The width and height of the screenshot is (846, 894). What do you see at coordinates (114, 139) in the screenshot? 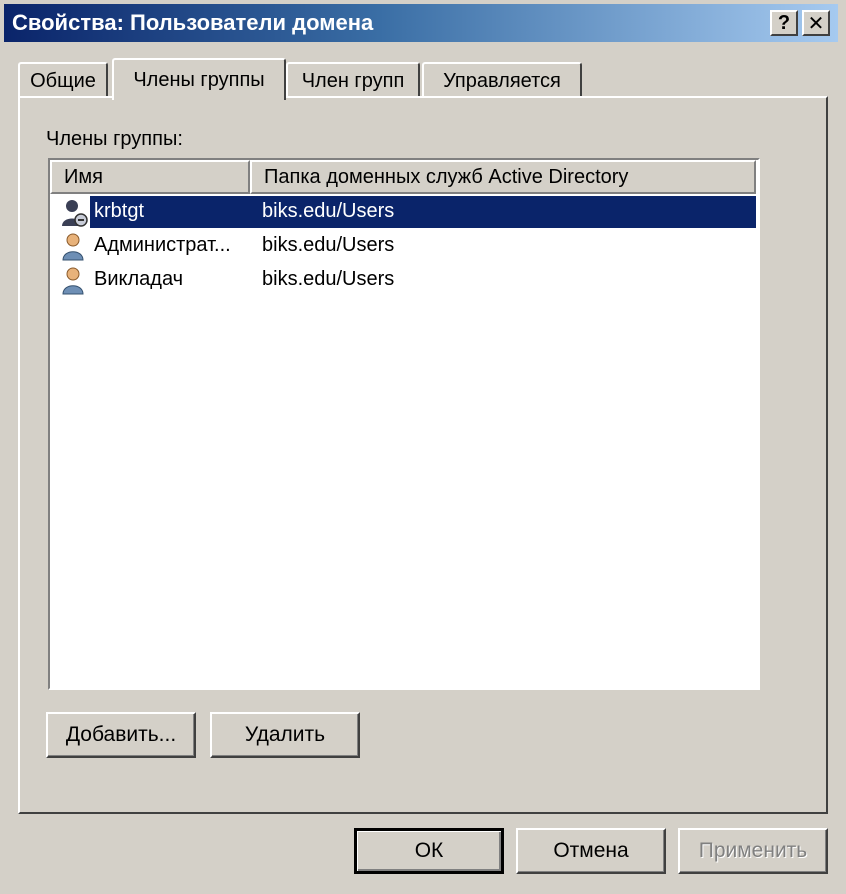
I see `members-label: Члены группы:` at bounding box center [114, 139].